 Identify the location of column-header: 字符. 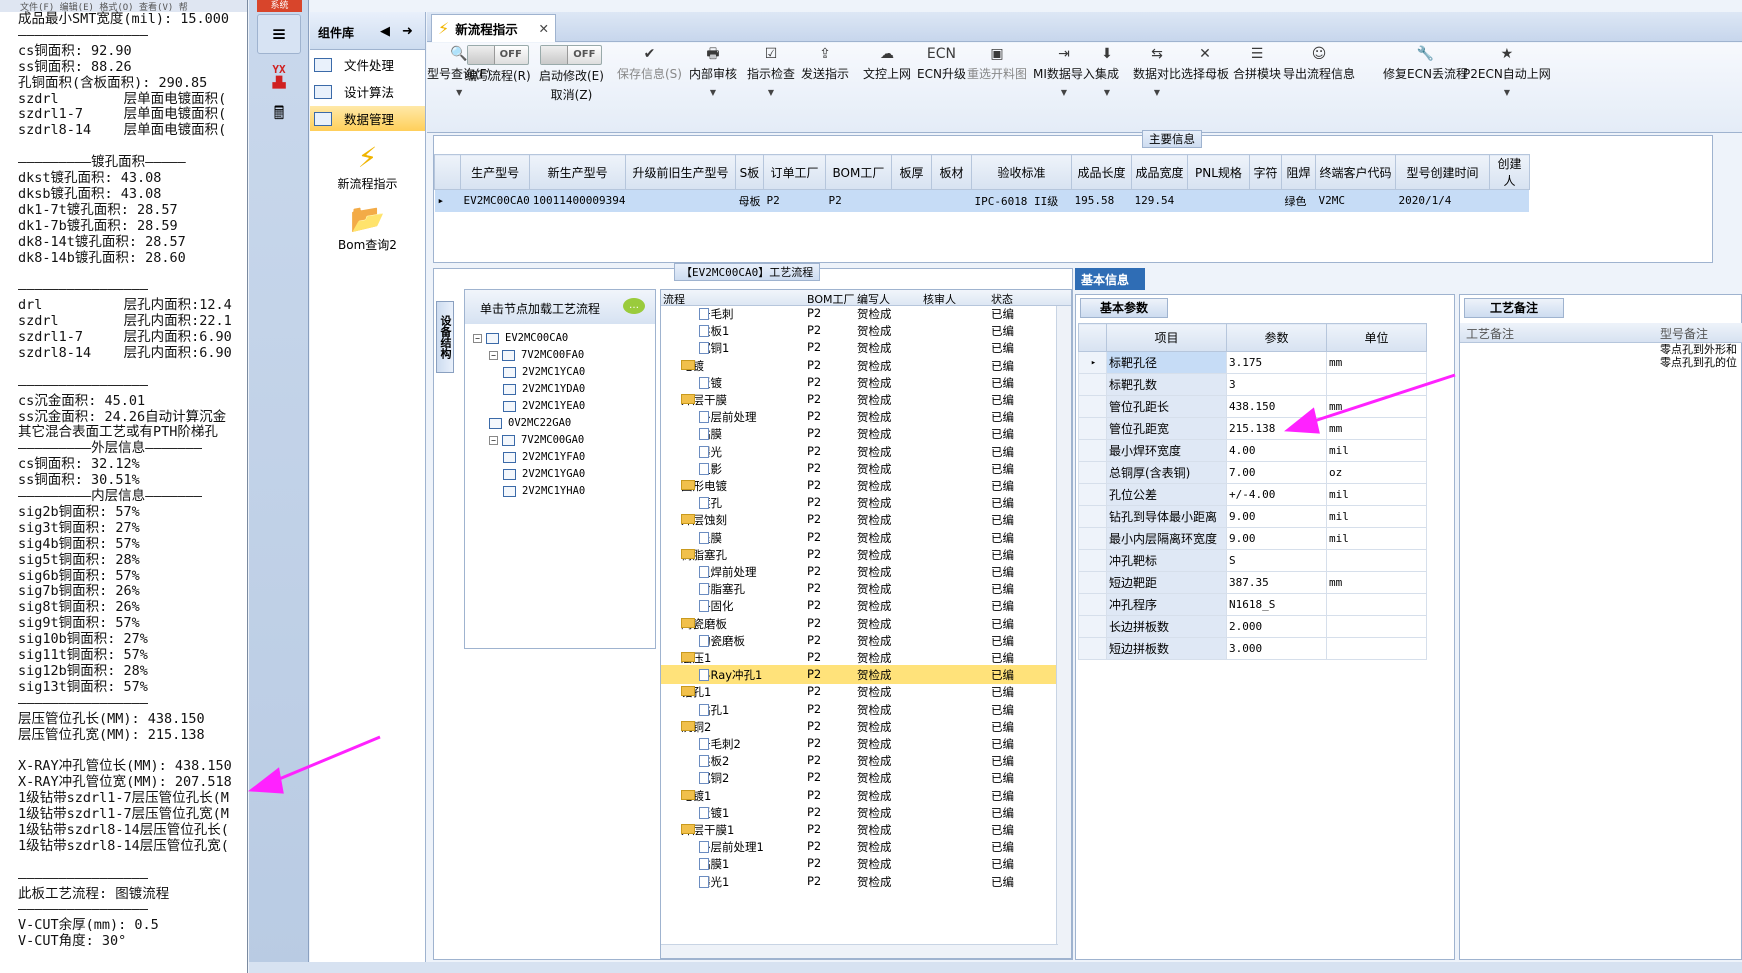
(1265, 172).